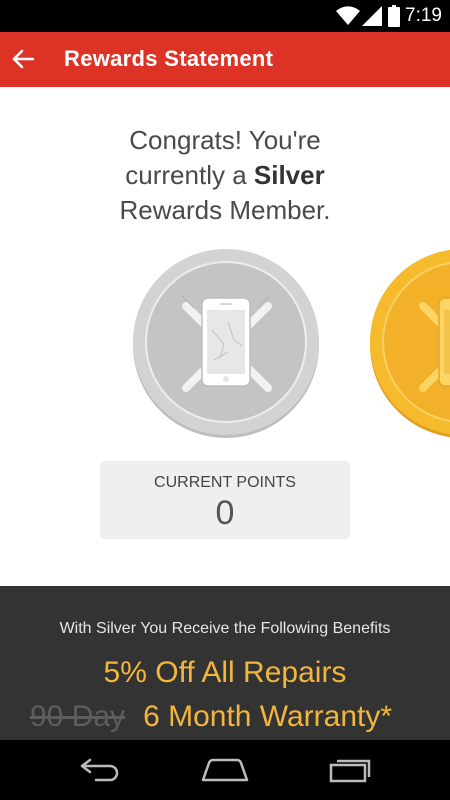 Image resolution: width=450 pixels, height=800 pixels. What do you see at coordinates (225, 513) in the screenshot?
I see `current-points-value: 0` at bounding box center [225, 513].